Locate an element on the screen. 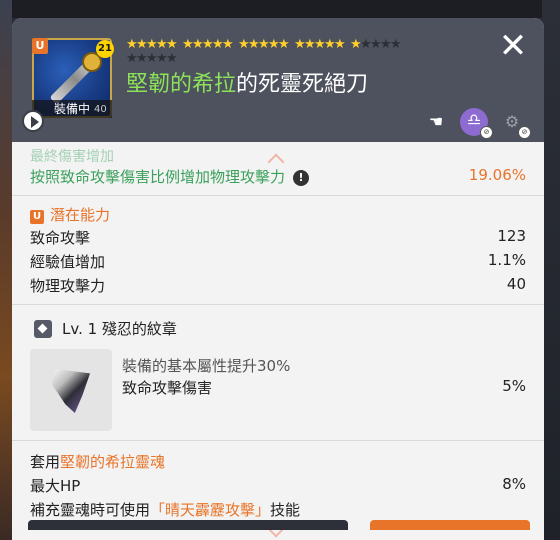  potential-header: U 潛在能力 is located at coordinates (278, 215).